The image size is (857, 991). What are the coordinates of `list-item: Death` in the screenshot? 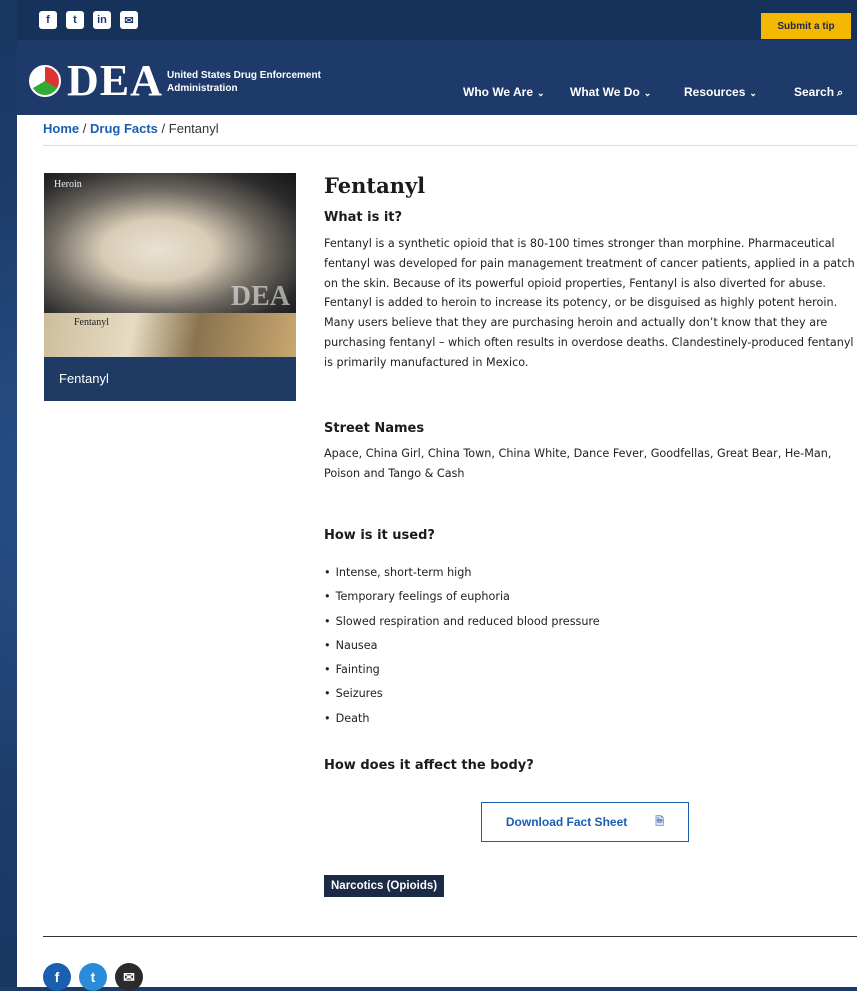 It's located at (462, 719).